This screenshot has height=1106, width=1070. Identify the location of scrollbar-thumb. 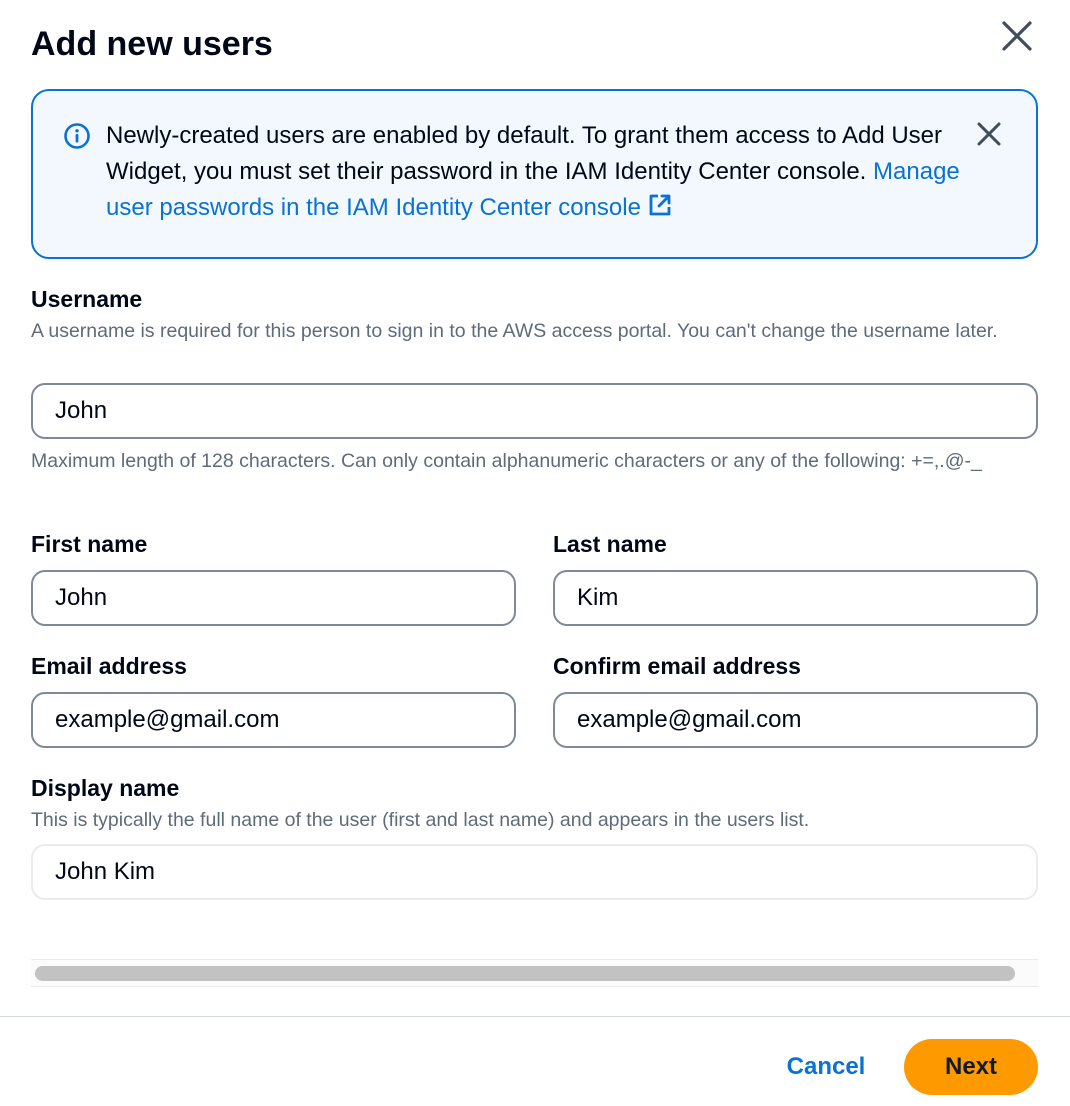
(525, 973).